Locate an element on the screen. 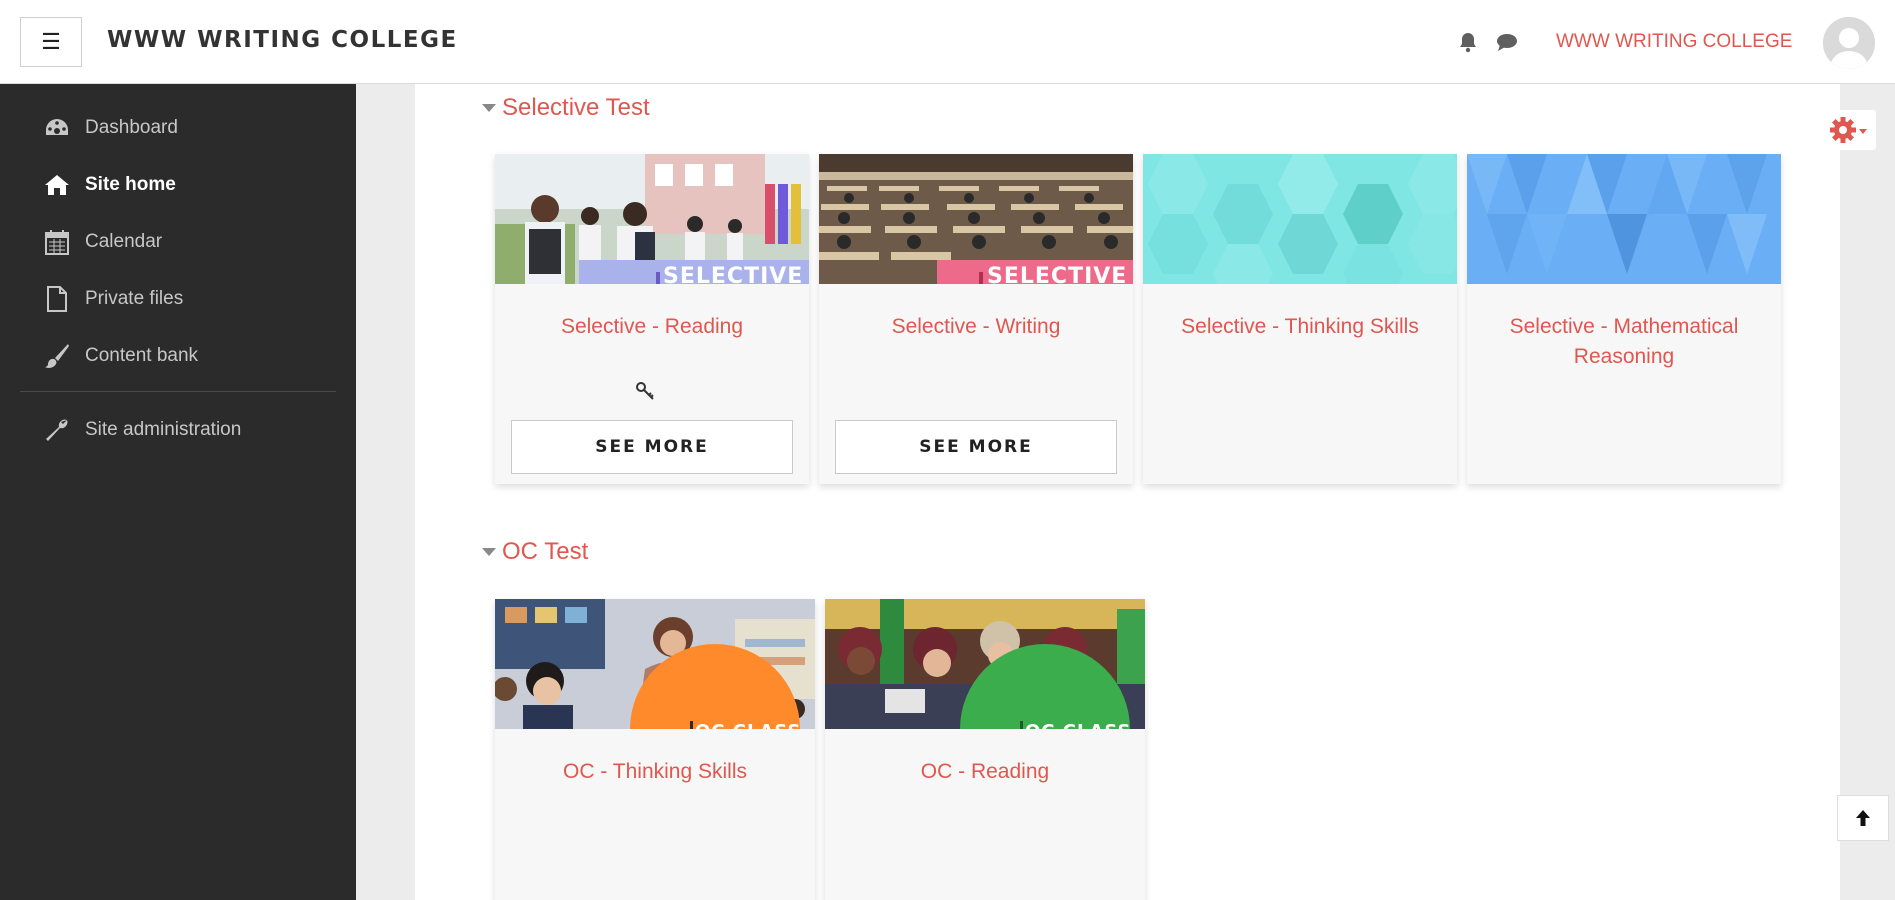 The image size is (1895, 900). sidebar-item-private-files: Private files is located at coordinates (194, 299).